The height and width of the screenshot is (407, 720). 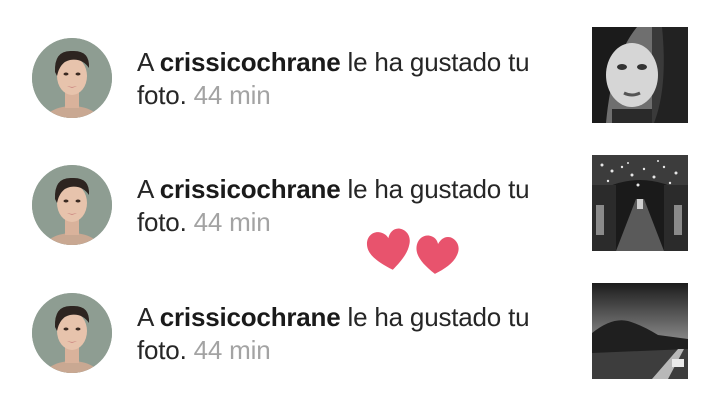 I want to click on photo-portrait-woman-icon, so click(x=640, y=75).